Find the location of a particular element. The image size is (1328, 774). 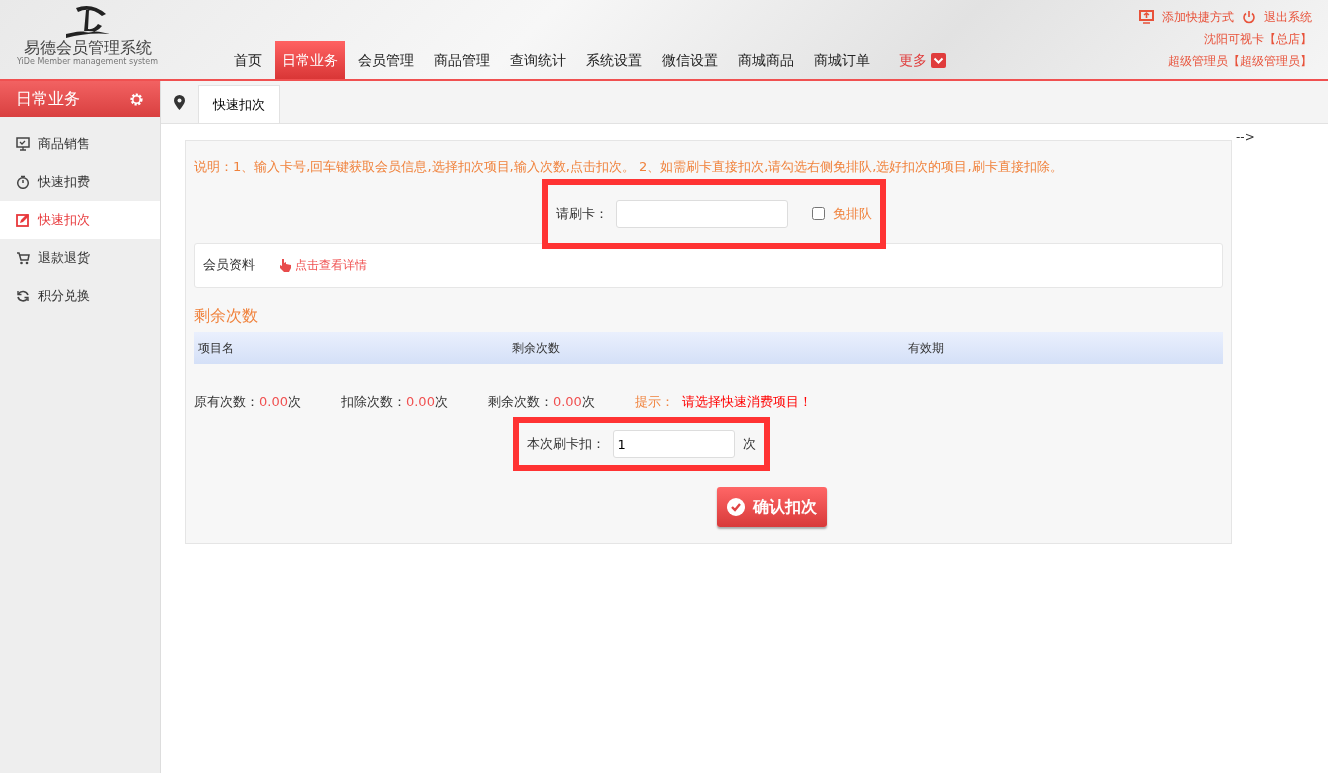

section-title: 剩余次数 is located at coordinates (226, 315).